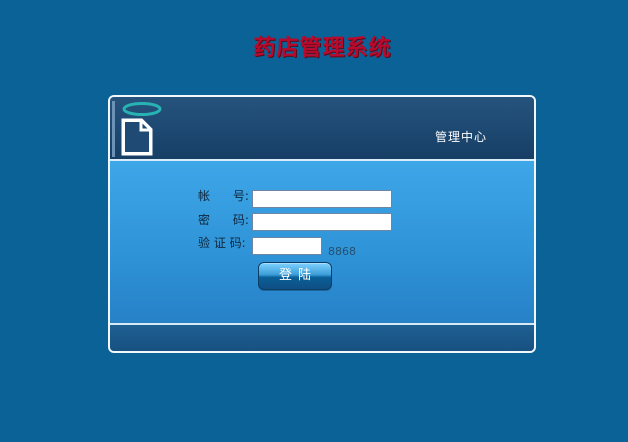  Describe the element at coordinates (223, 196) in the screenshot. I see `account-label: 帐 号:` at that location.